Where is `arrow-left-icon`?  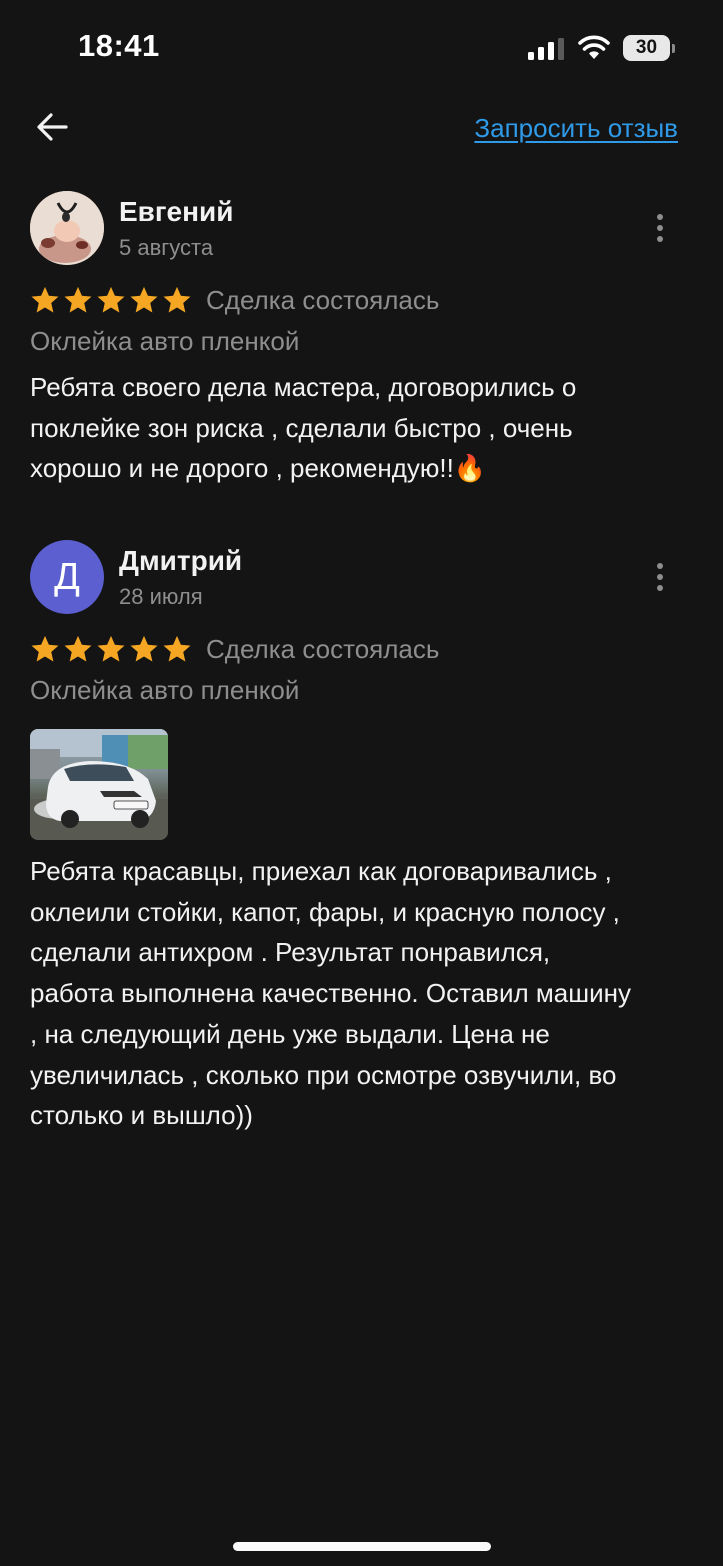 arrow-left-icon is located at coordinates (52, 127).